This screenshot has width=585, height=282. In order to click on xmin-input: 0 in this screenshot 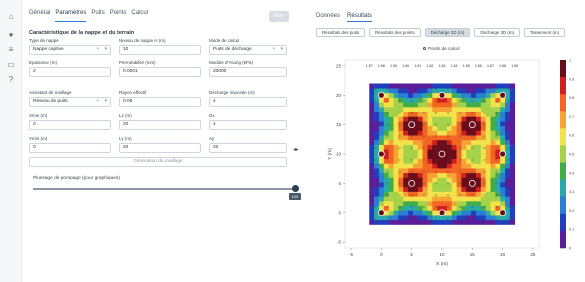, I will do `click(70, 125)`.